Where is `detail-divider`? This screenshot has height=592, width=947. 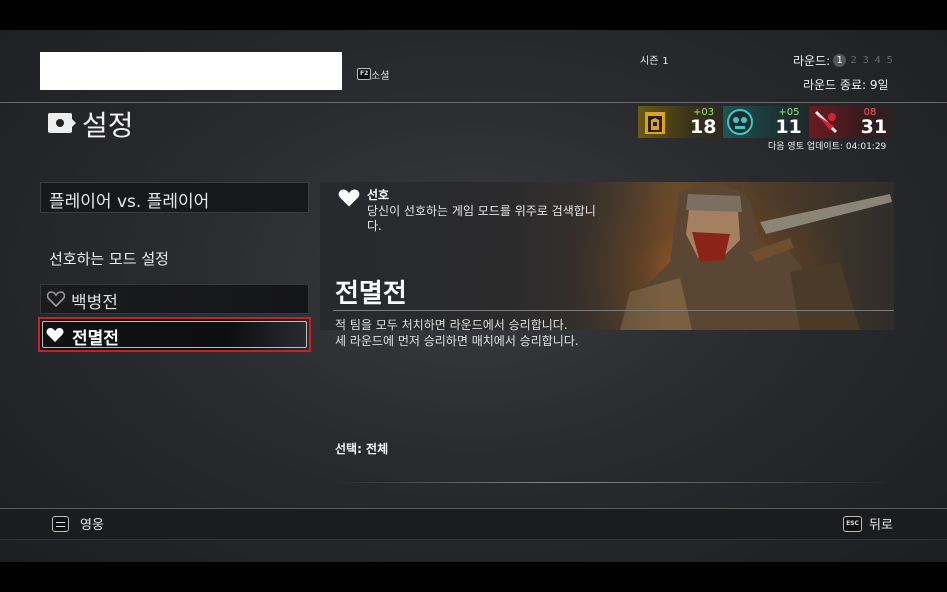
detail-divider is located at coordinates (613, 310).